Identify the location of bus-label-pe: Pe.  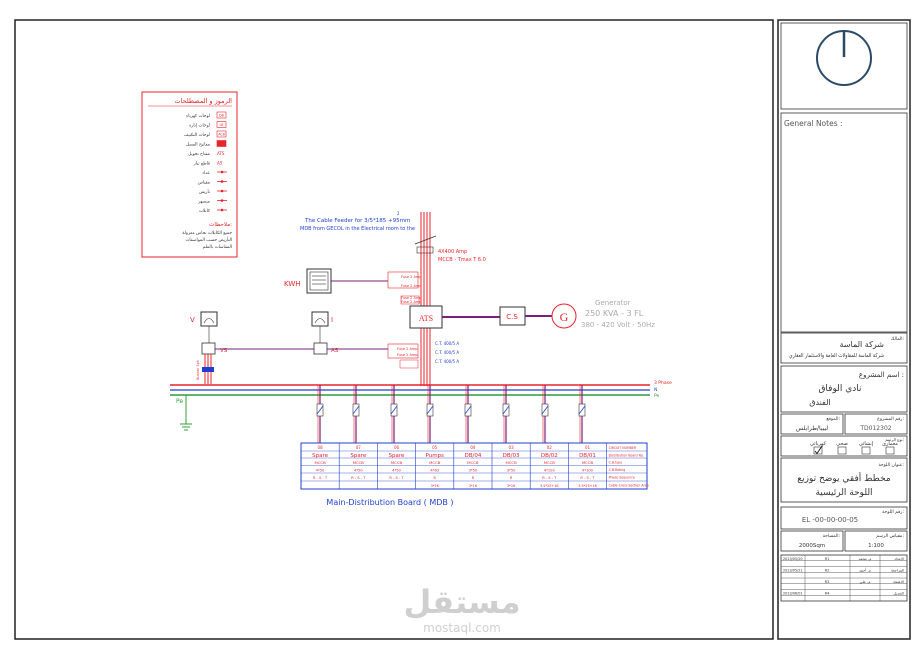
(657, 396).